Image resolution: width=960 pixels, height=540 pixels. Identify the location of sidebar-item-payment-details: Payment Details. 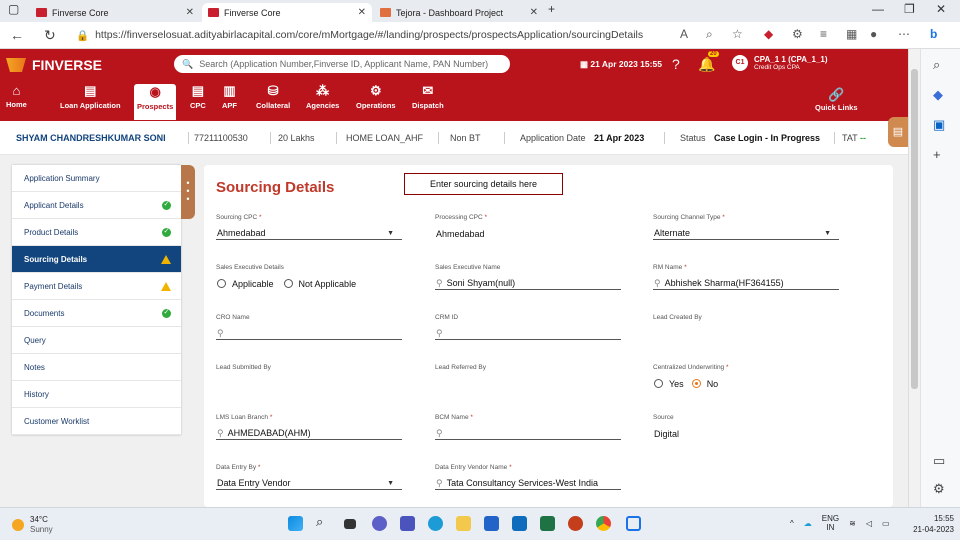
(96, 286).